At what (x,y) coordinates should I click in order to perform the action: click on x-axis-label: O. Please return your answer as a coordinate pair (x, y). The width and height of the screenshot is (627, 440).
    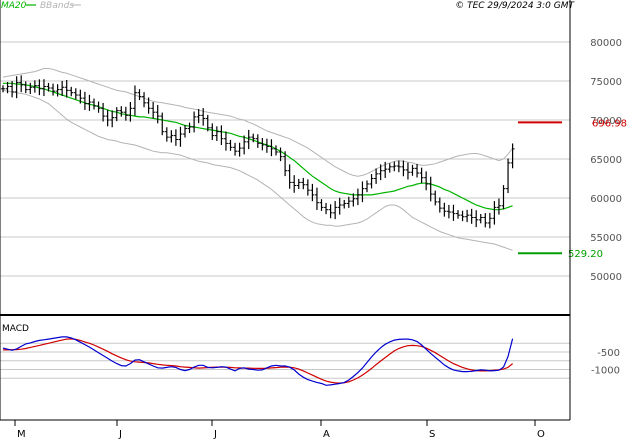
    Looking at the image, I should click on (541, 434).